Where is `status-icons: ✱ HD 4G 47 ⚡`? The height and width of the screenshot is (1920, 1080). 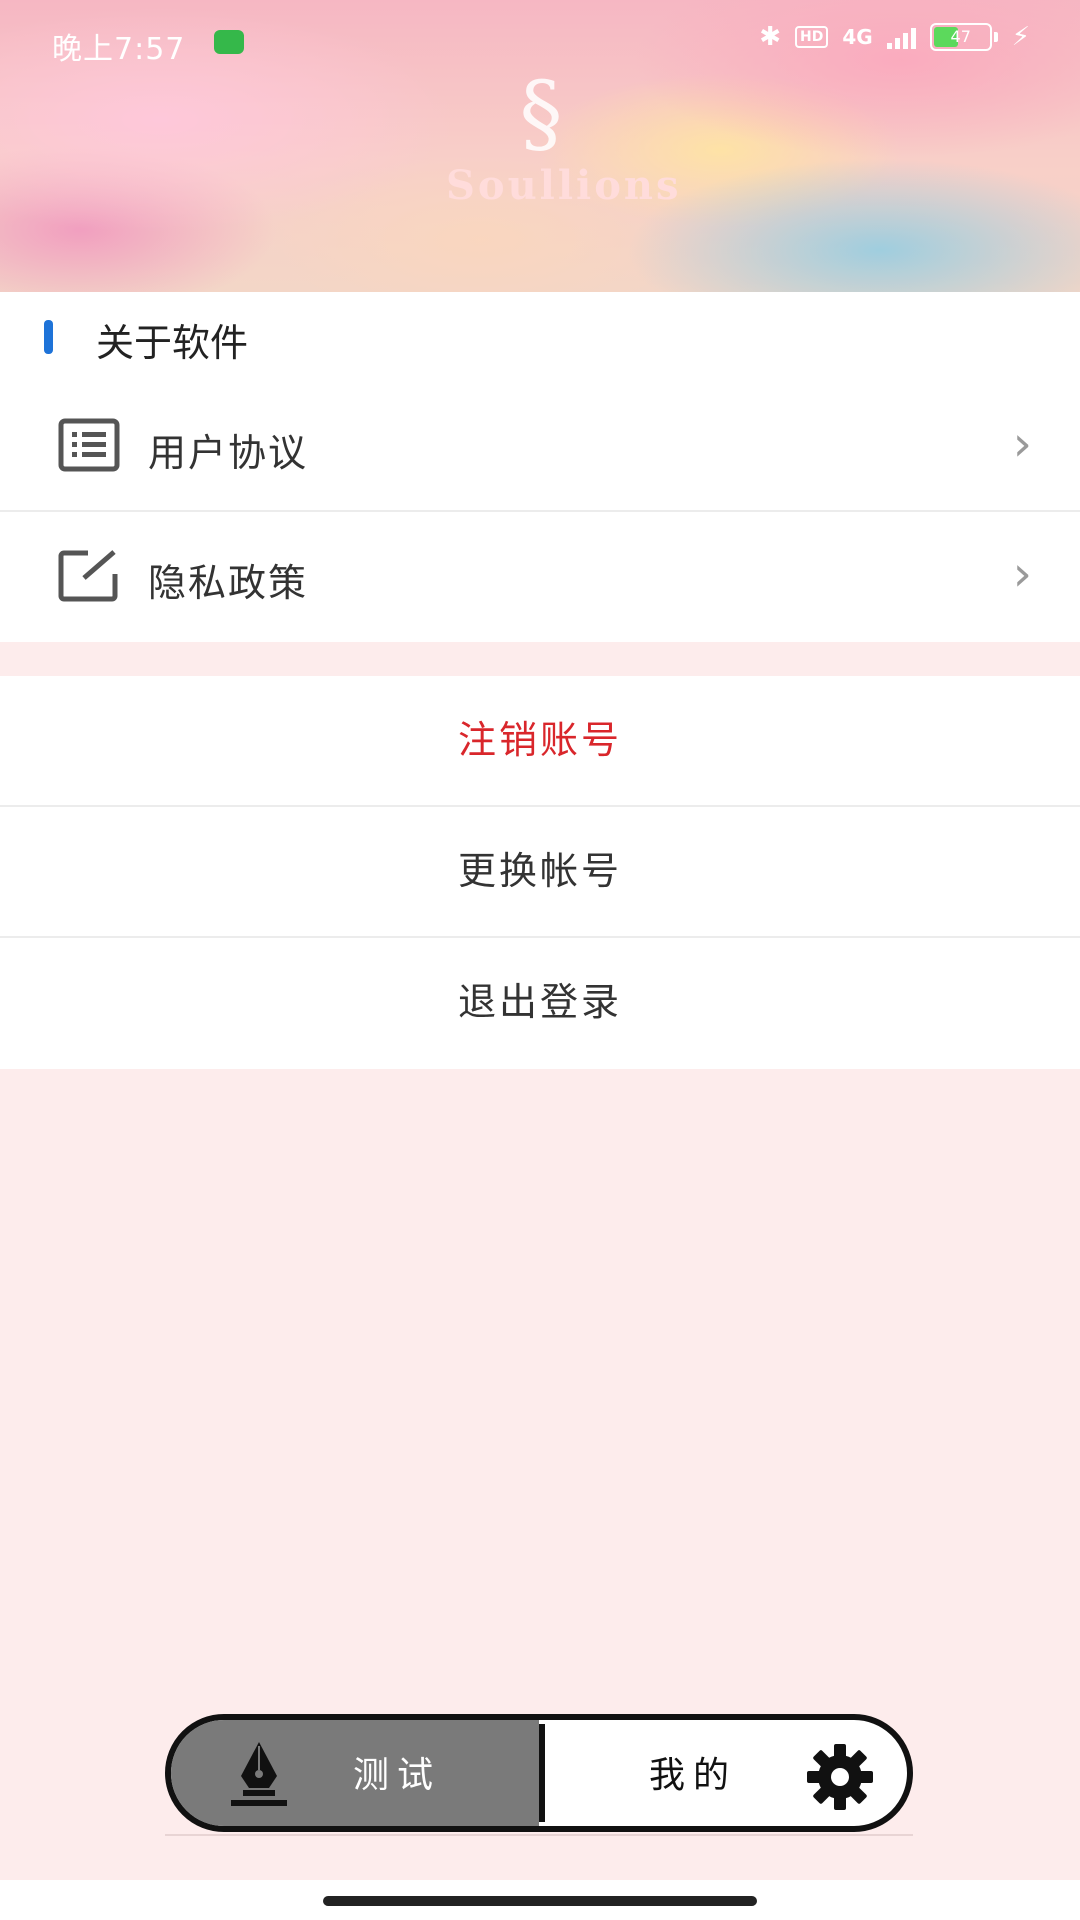
status-icons: ✱ HD 4G 47 ⚡ is located at coordinates (894, 37).